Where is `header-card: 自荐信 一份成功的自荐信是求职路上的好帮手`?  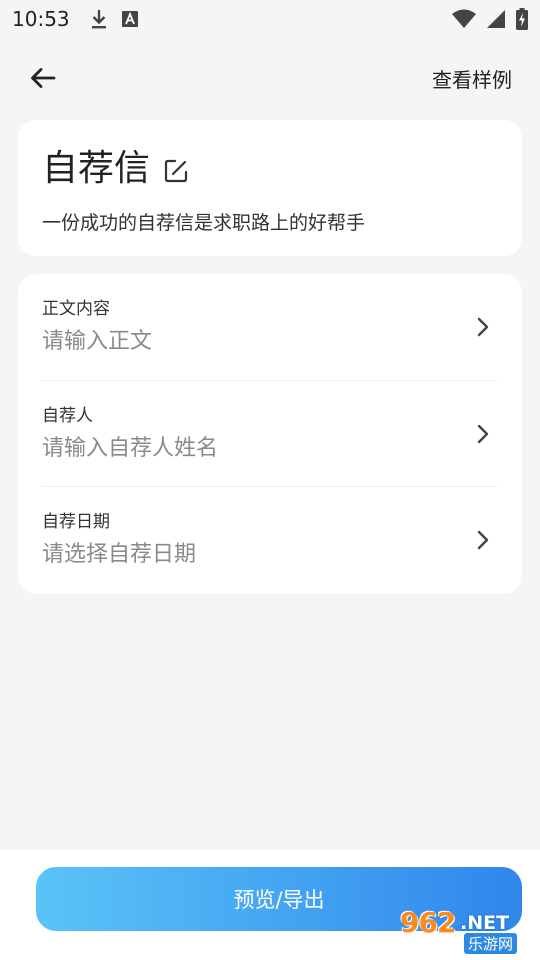 header-card: 自荐信 一份成功的自荐信是求职路上的好帮手 is located at coordinates (270, 188).